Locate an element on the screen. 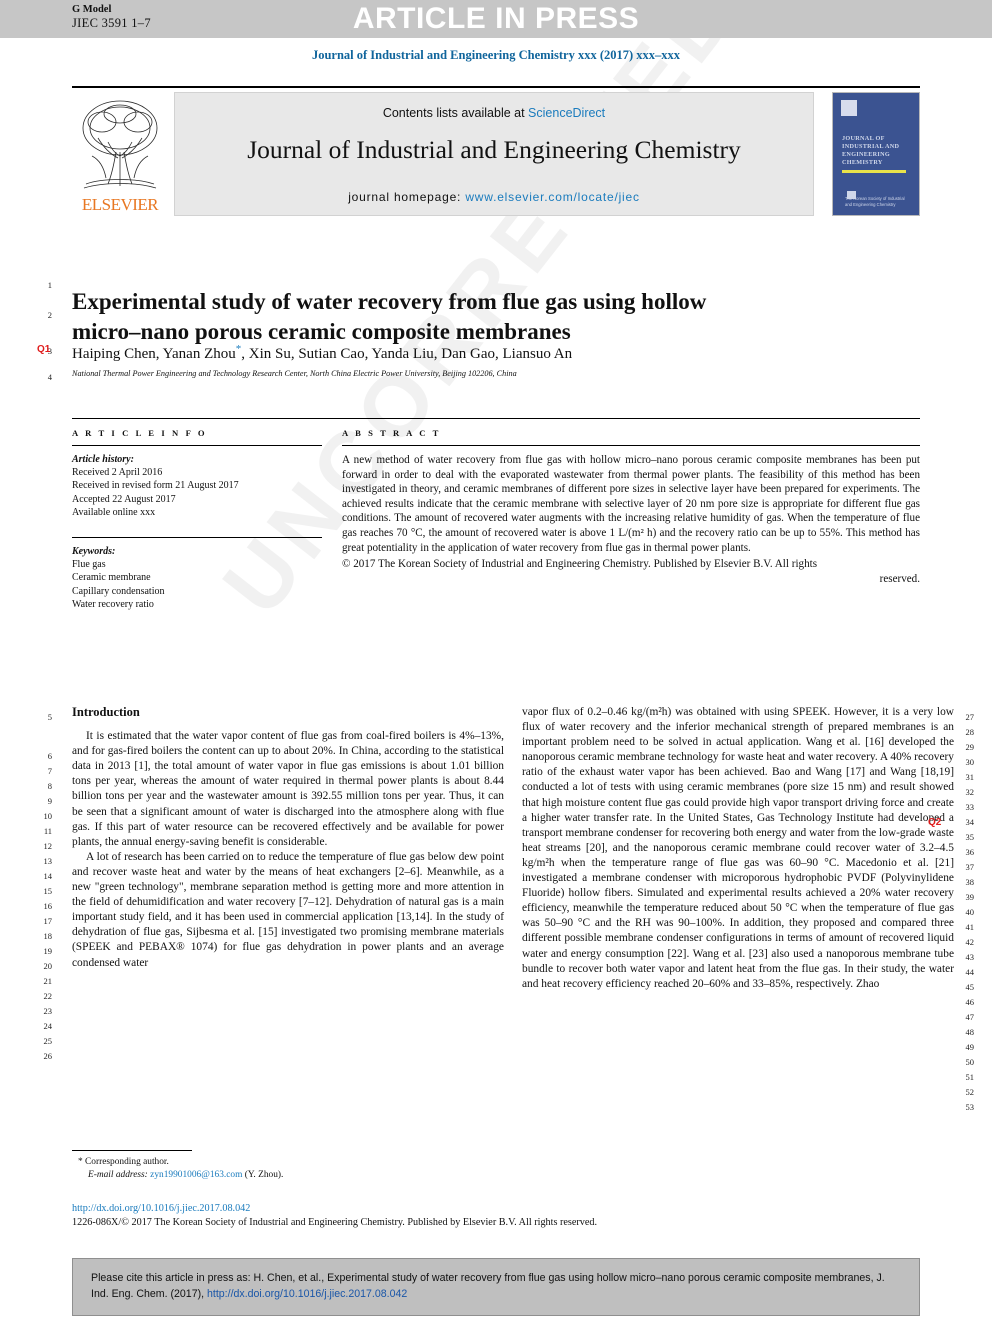 The width and height of the screenshot is (992, 1323). line-number: 39 is located at coordinates (970, 897).